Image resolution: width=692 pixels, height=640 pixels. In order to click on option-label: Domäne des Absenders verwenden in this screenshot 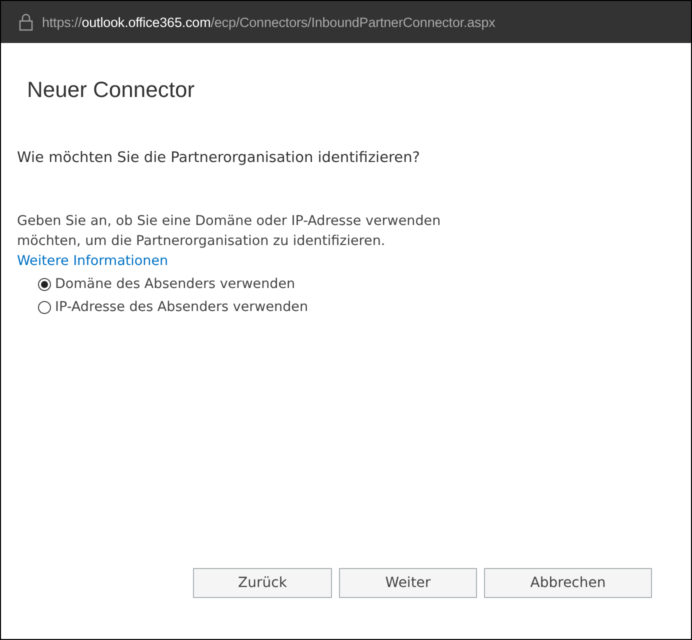, I will do `click(175, 284)`.